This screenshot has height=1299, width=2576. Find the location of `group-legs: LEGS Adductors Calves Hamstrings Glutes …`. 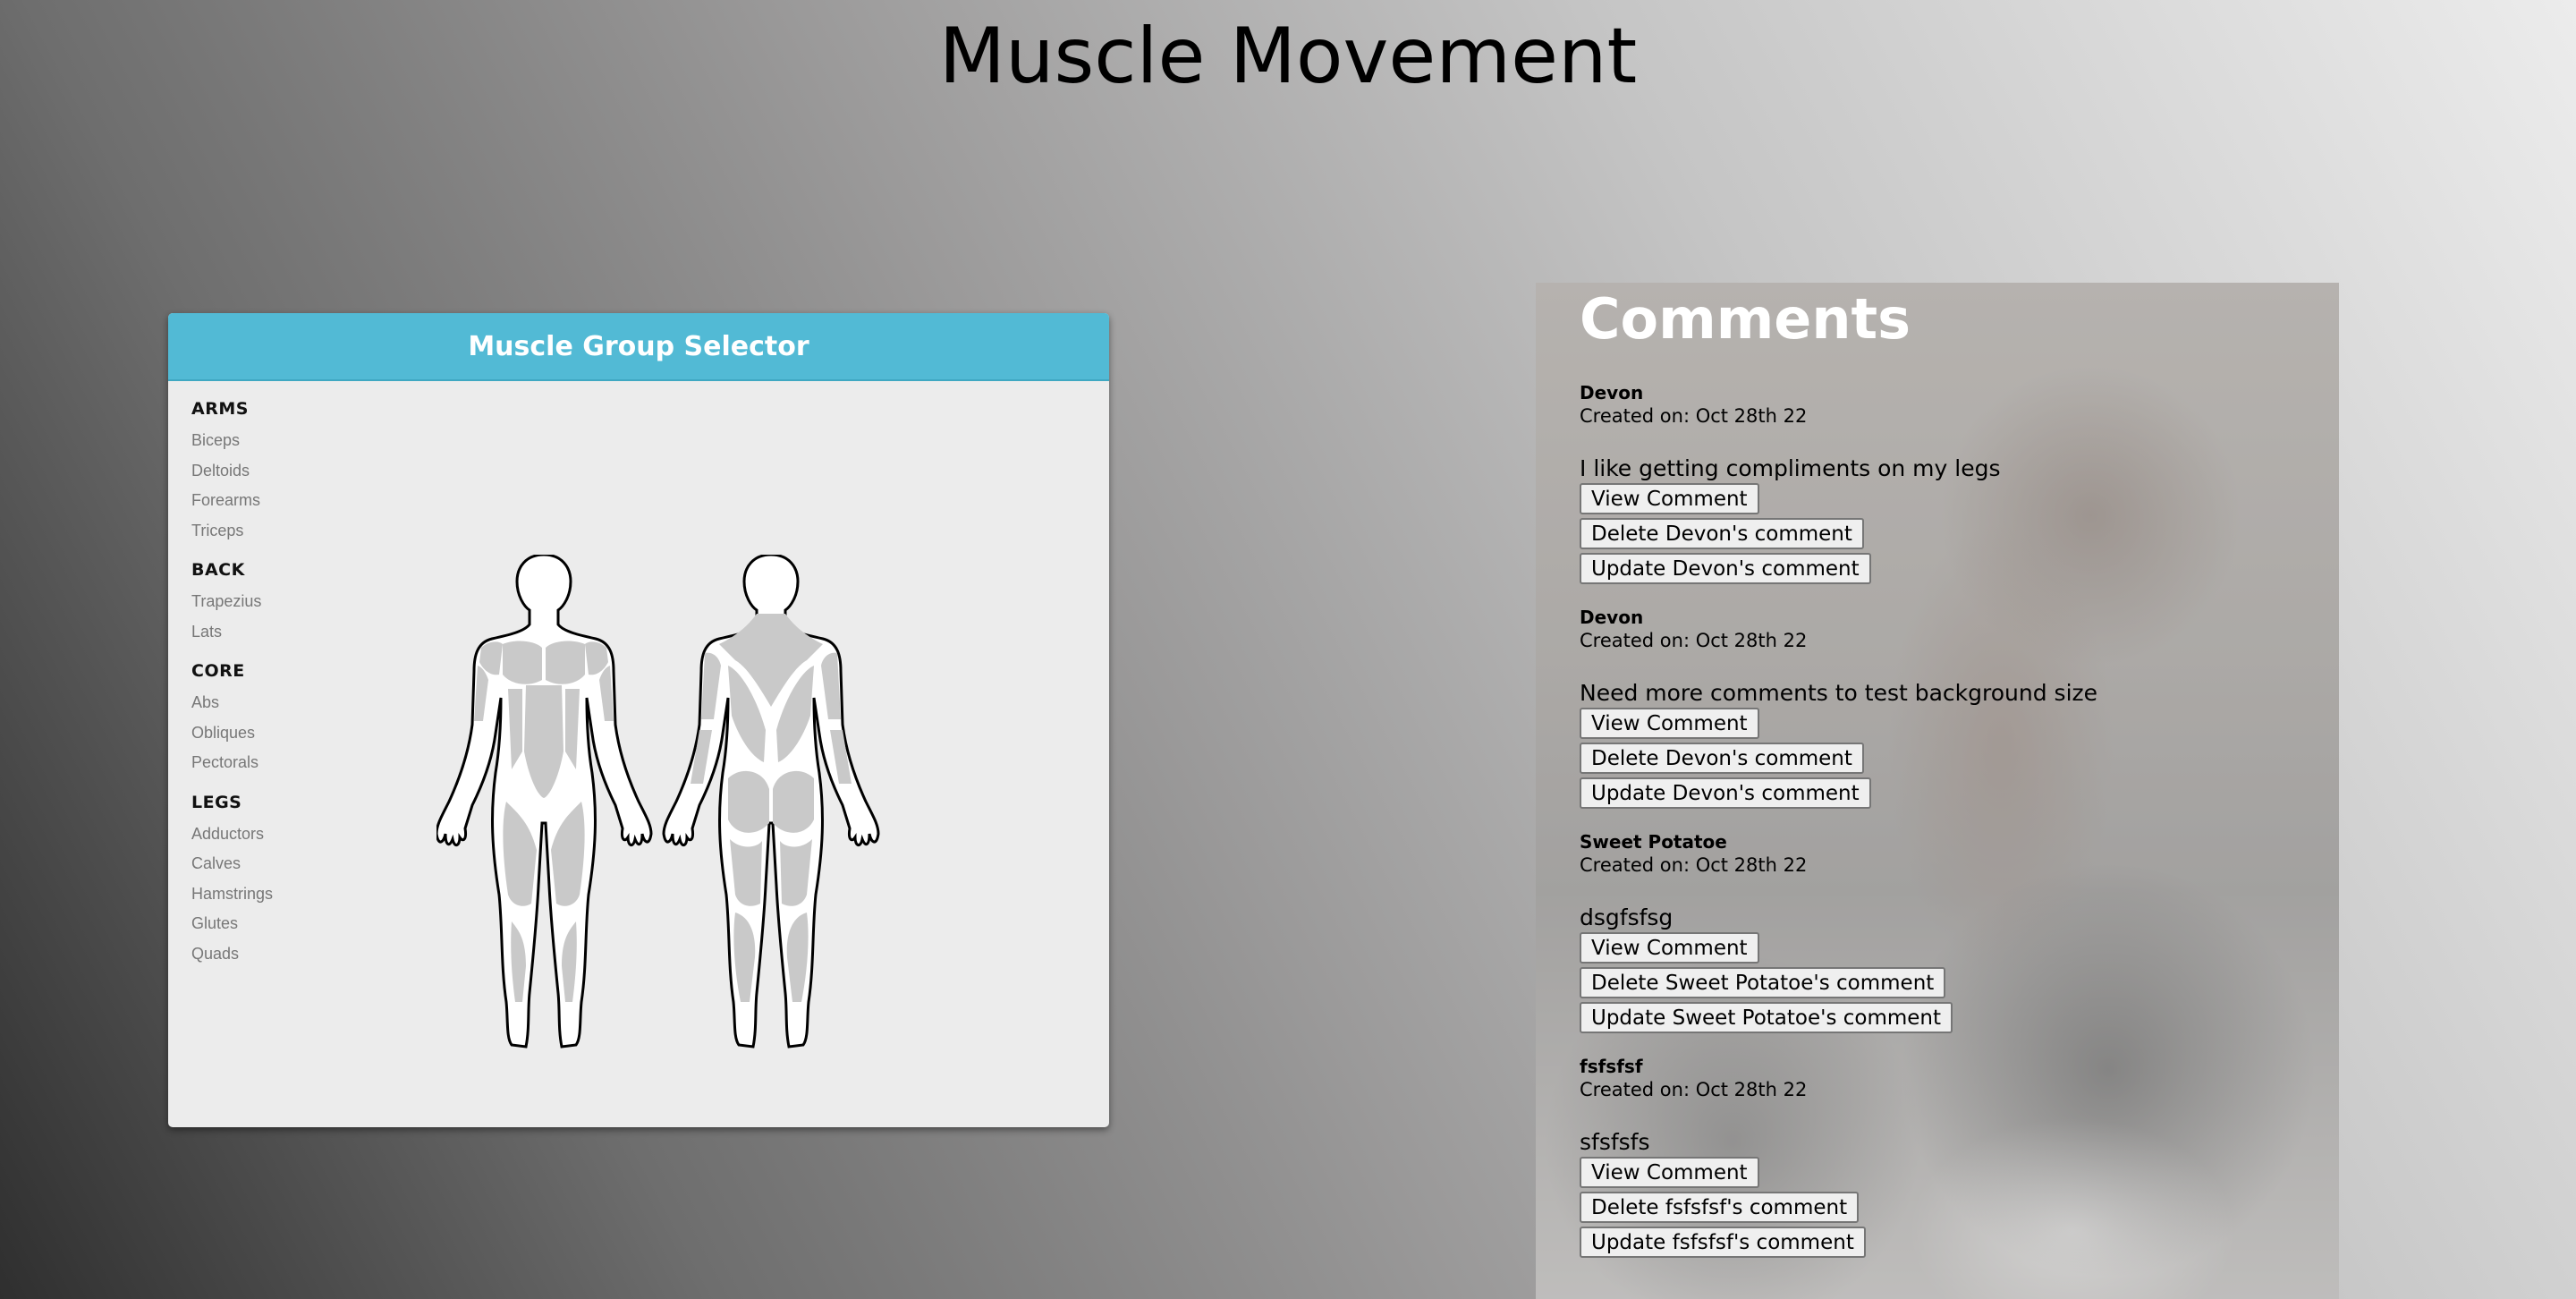

group-legs: LEGS Adductors Calves Hamstrings Glutes … is located at coordinates (232, 881).